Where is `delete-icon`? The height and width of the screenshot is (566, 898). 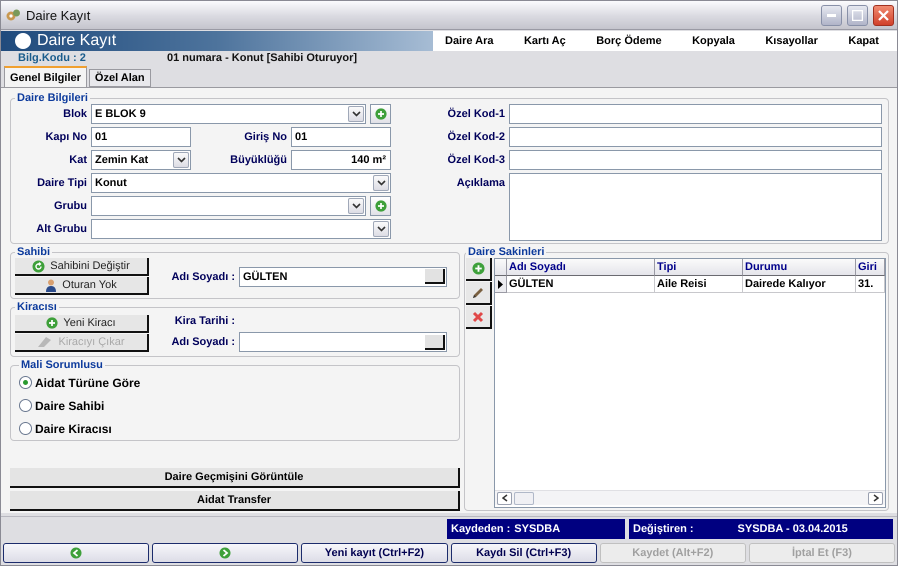 delete-icon is located at coordinates (478, 316).